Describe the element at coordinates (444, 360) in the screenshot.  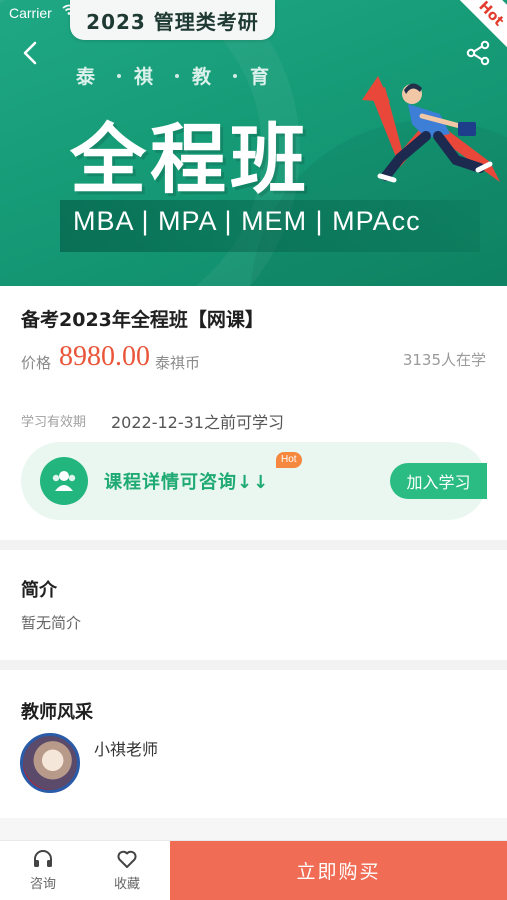
I see `student-count: 3135人在学` at that location.